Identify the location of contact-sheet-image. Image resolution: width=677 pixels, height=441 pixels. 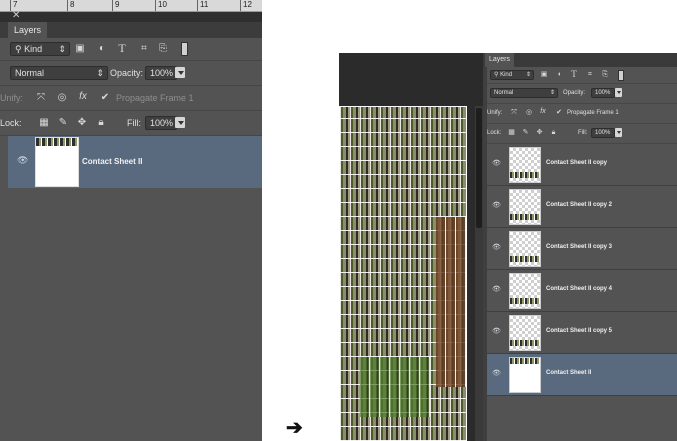
(403, 273).